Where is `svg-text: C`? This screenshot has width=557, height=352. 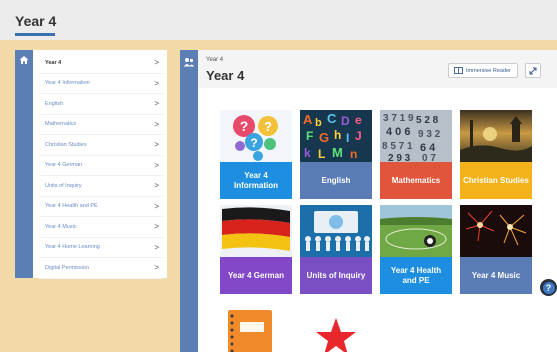 svg-text: C is located at coordinates (332, 118).